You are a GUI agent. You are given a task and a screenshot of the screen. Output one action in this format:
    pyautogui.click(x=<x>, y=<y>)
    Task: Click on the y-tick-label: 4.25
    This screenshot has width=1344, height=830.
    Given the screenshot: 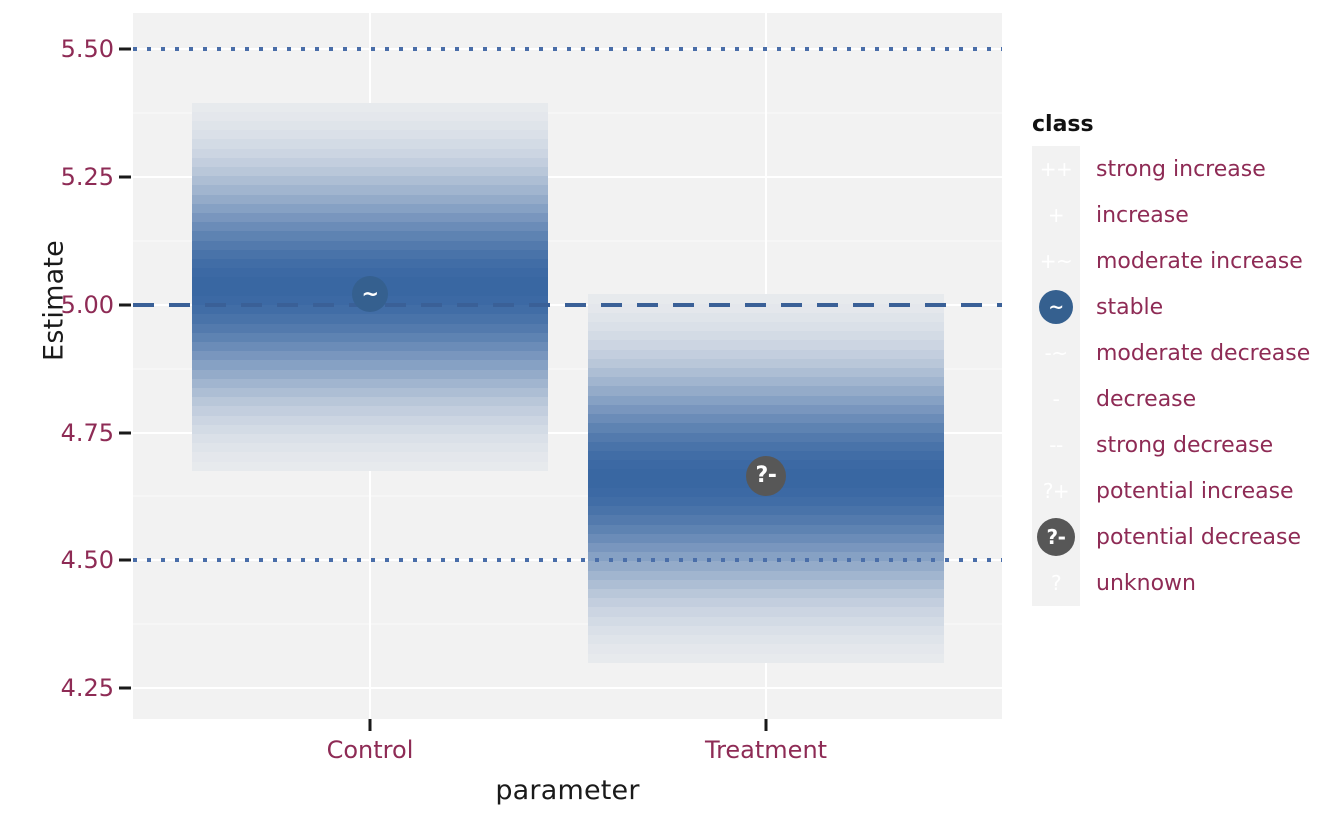 What is the action you would take?
    pyautogui.click(x=87, y=688)
    